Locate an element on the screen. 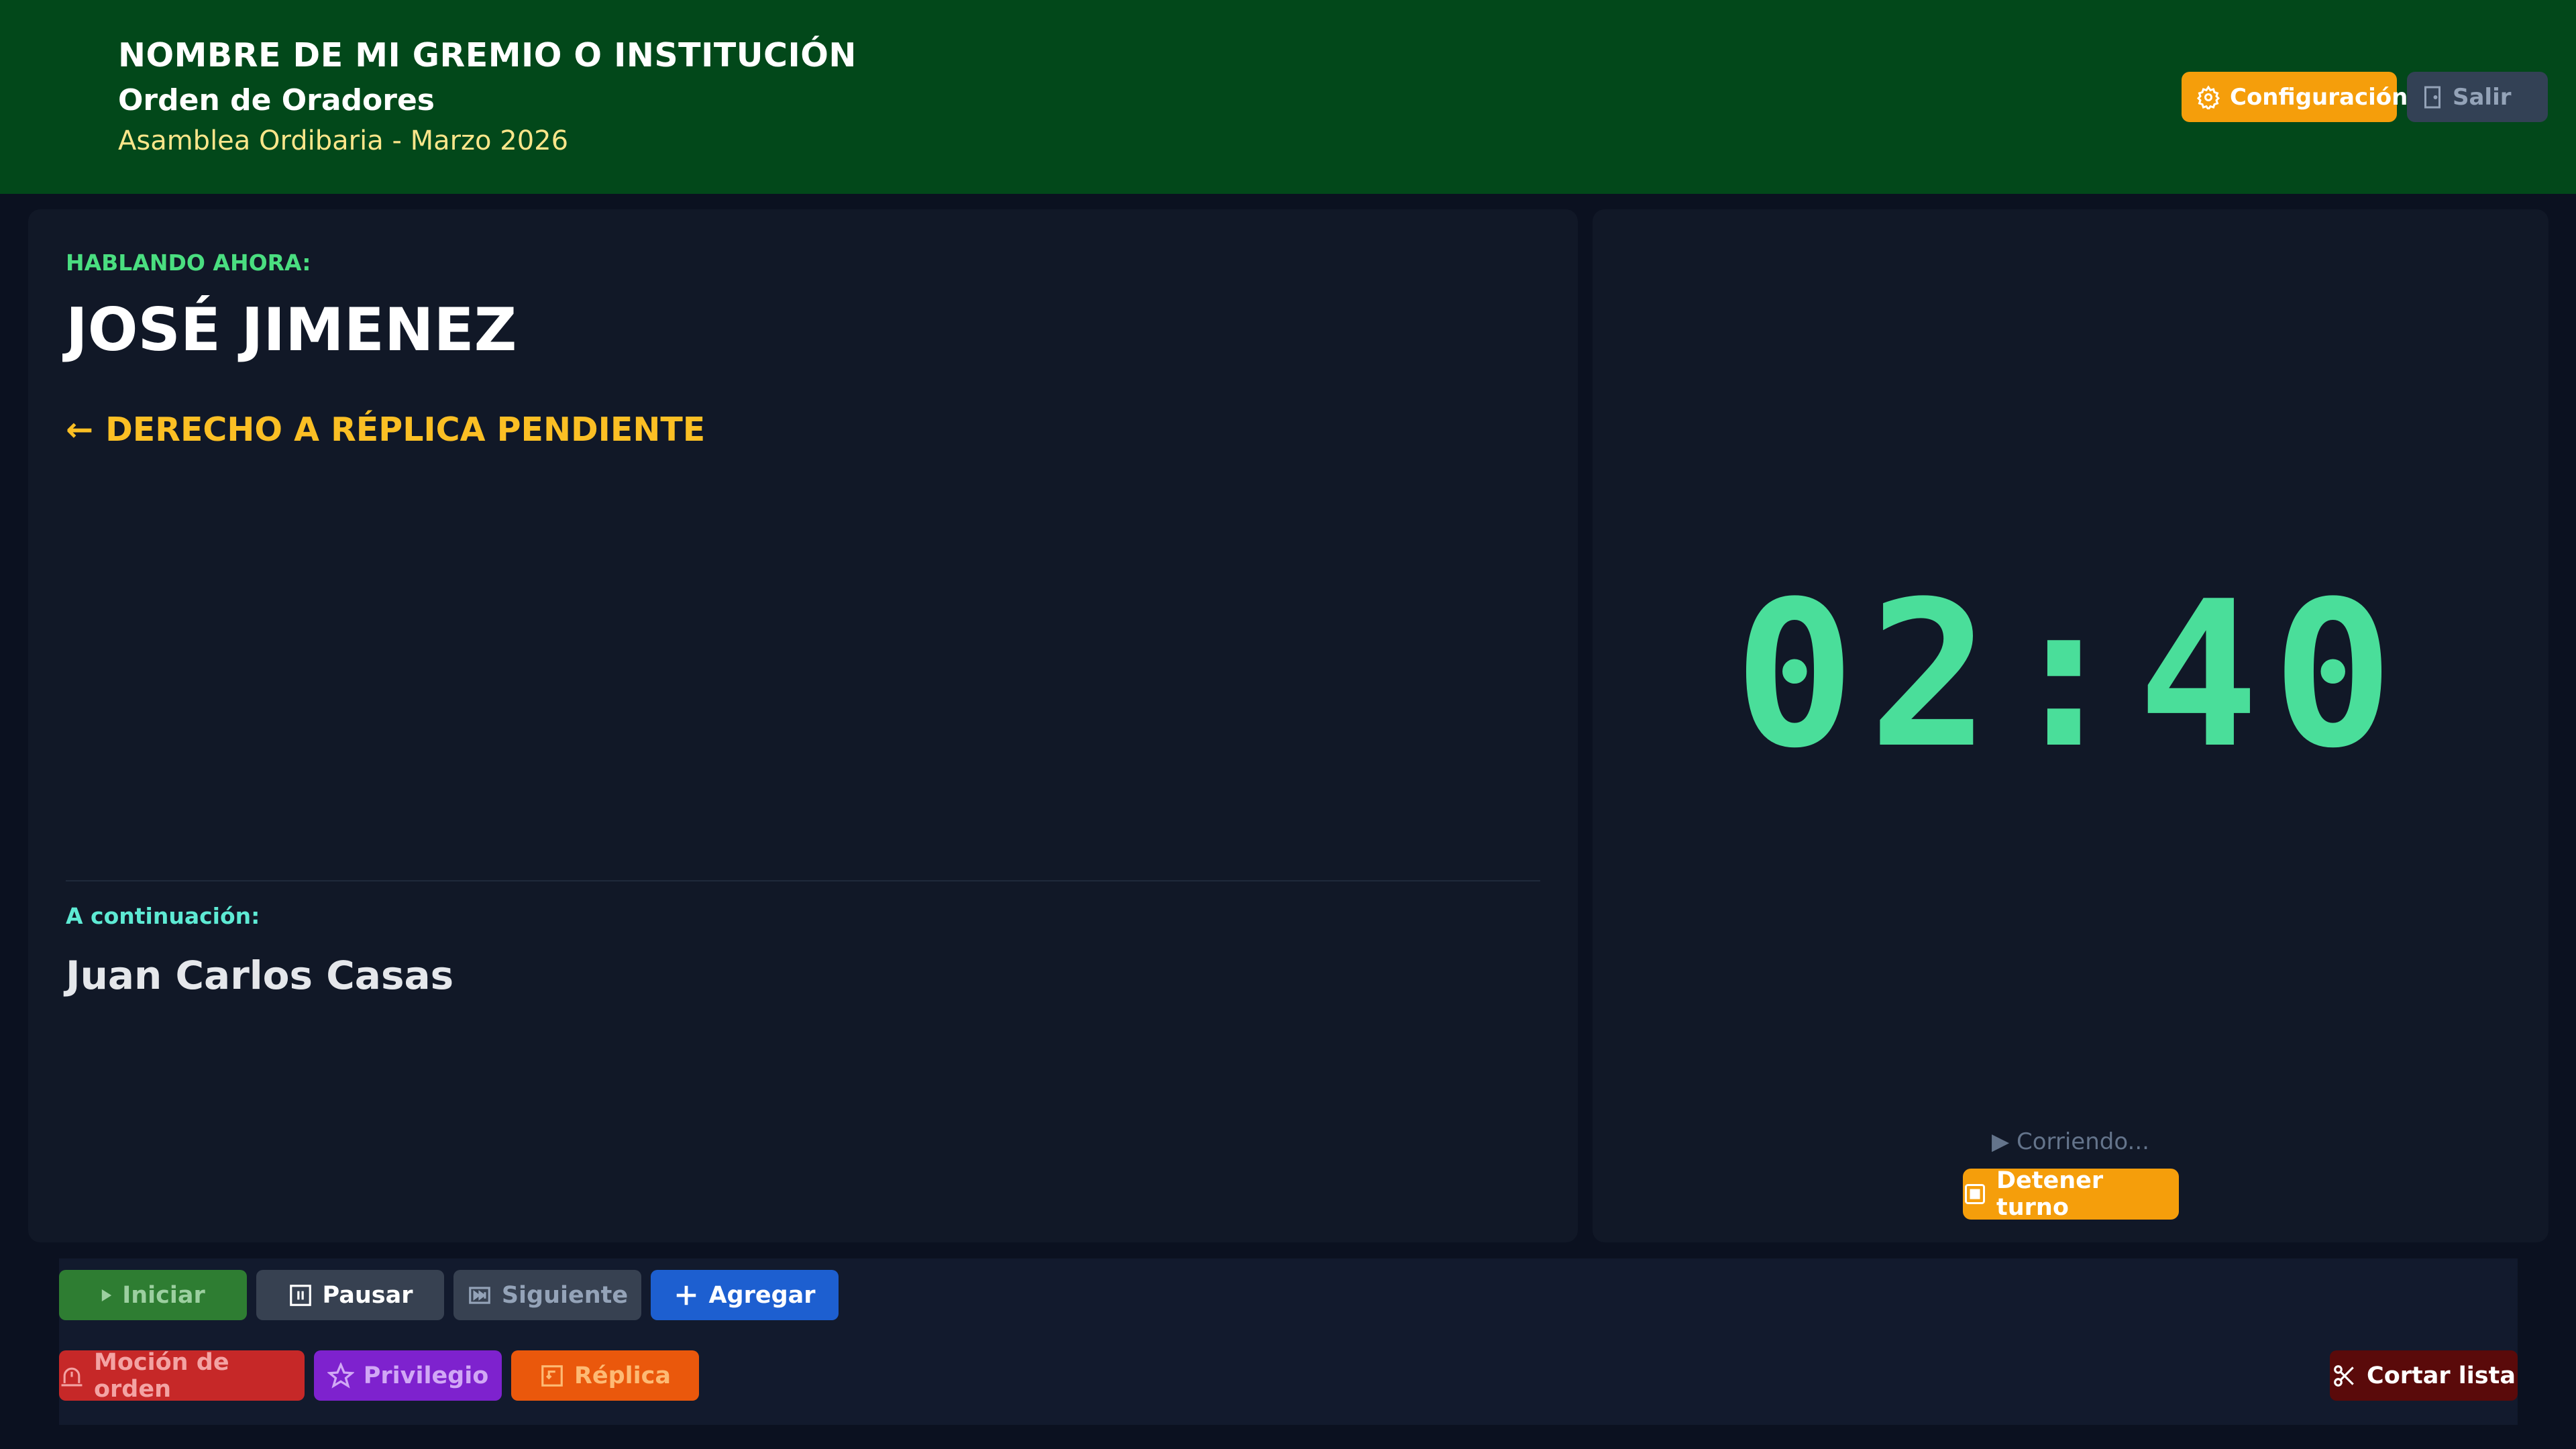 Image resolution: width=2576 pixels, height=1449 pixels. next-button: Siguiente is located at coordinates (547, 1295).